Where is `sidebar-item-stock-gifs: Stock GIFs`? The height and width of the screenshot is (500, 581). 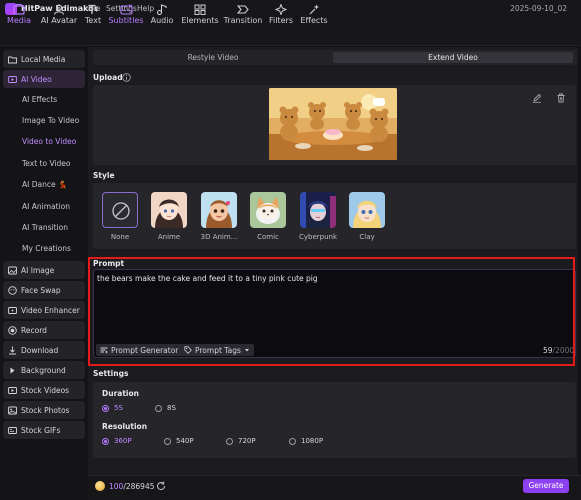 sidebar-item-stock-gifs: Stock GIFs is located at coordinates (44, 430).